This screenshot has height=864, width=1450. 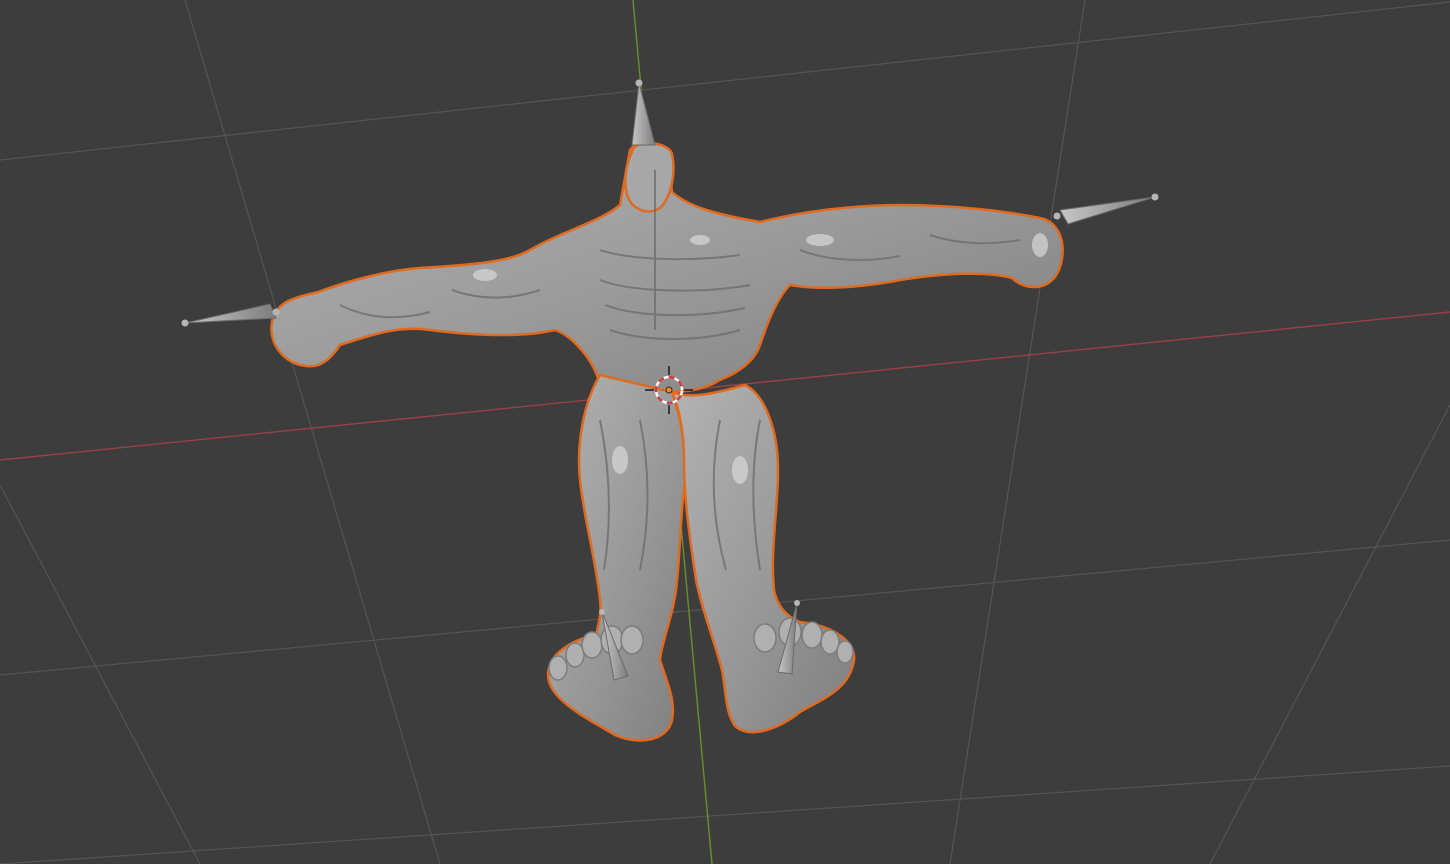 What do you see at coordinates (649, 177) in the screenshot?
I see `mesh-head` at bounding box center [649, 177].